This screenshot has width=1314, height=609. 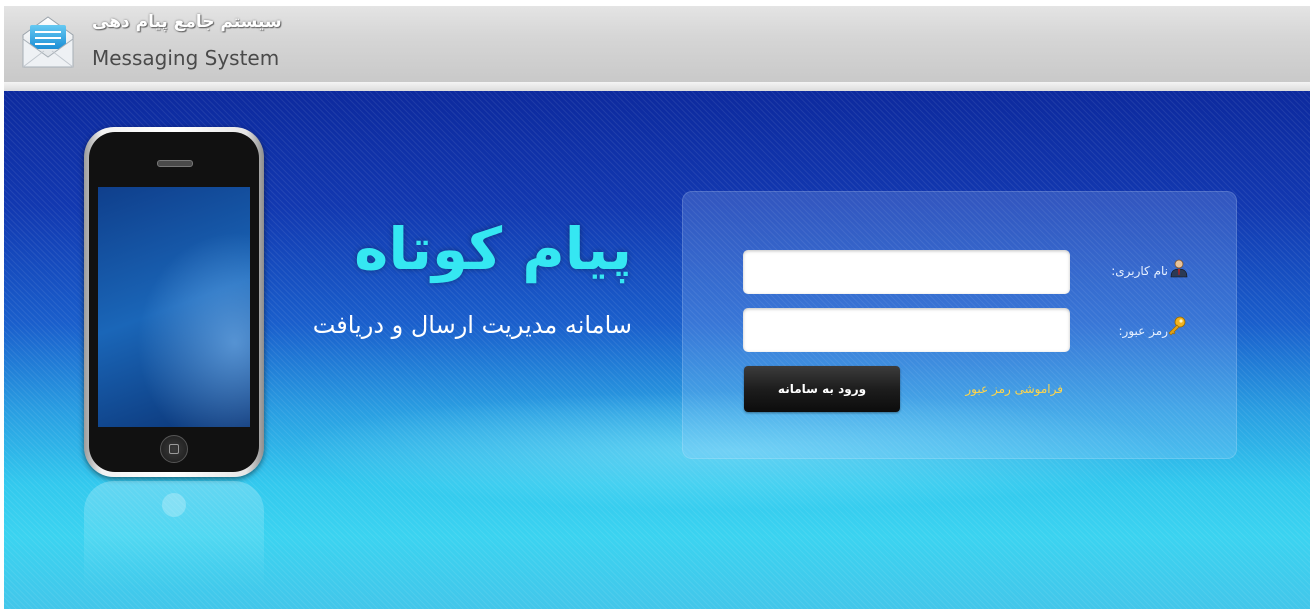 I want to click on key-icon, so click(x=1177, y=326).